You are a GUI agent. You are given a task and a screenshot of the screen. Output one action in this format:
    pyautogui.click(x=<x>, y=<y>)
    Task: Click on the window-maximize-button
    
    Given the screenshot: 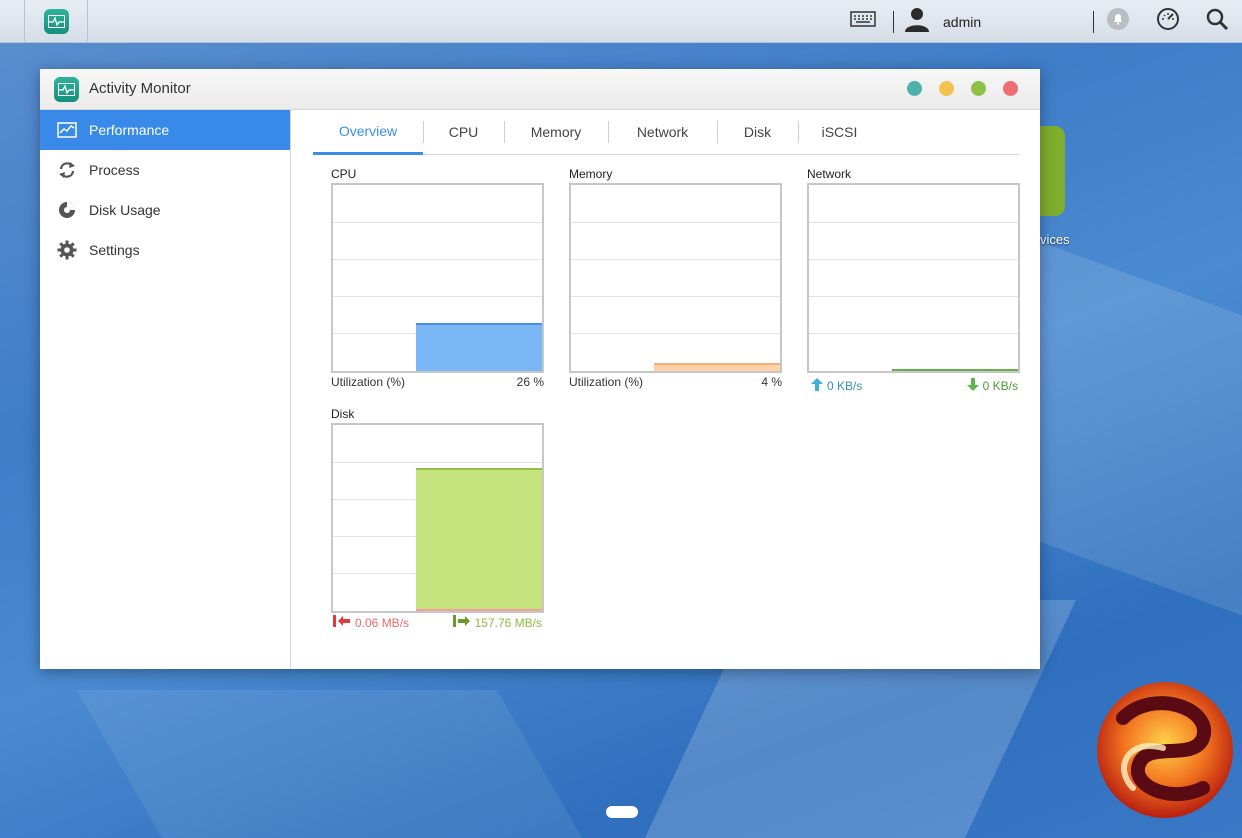 What is the action you would take?
    pyautogui.click(x=978, y=88)
    